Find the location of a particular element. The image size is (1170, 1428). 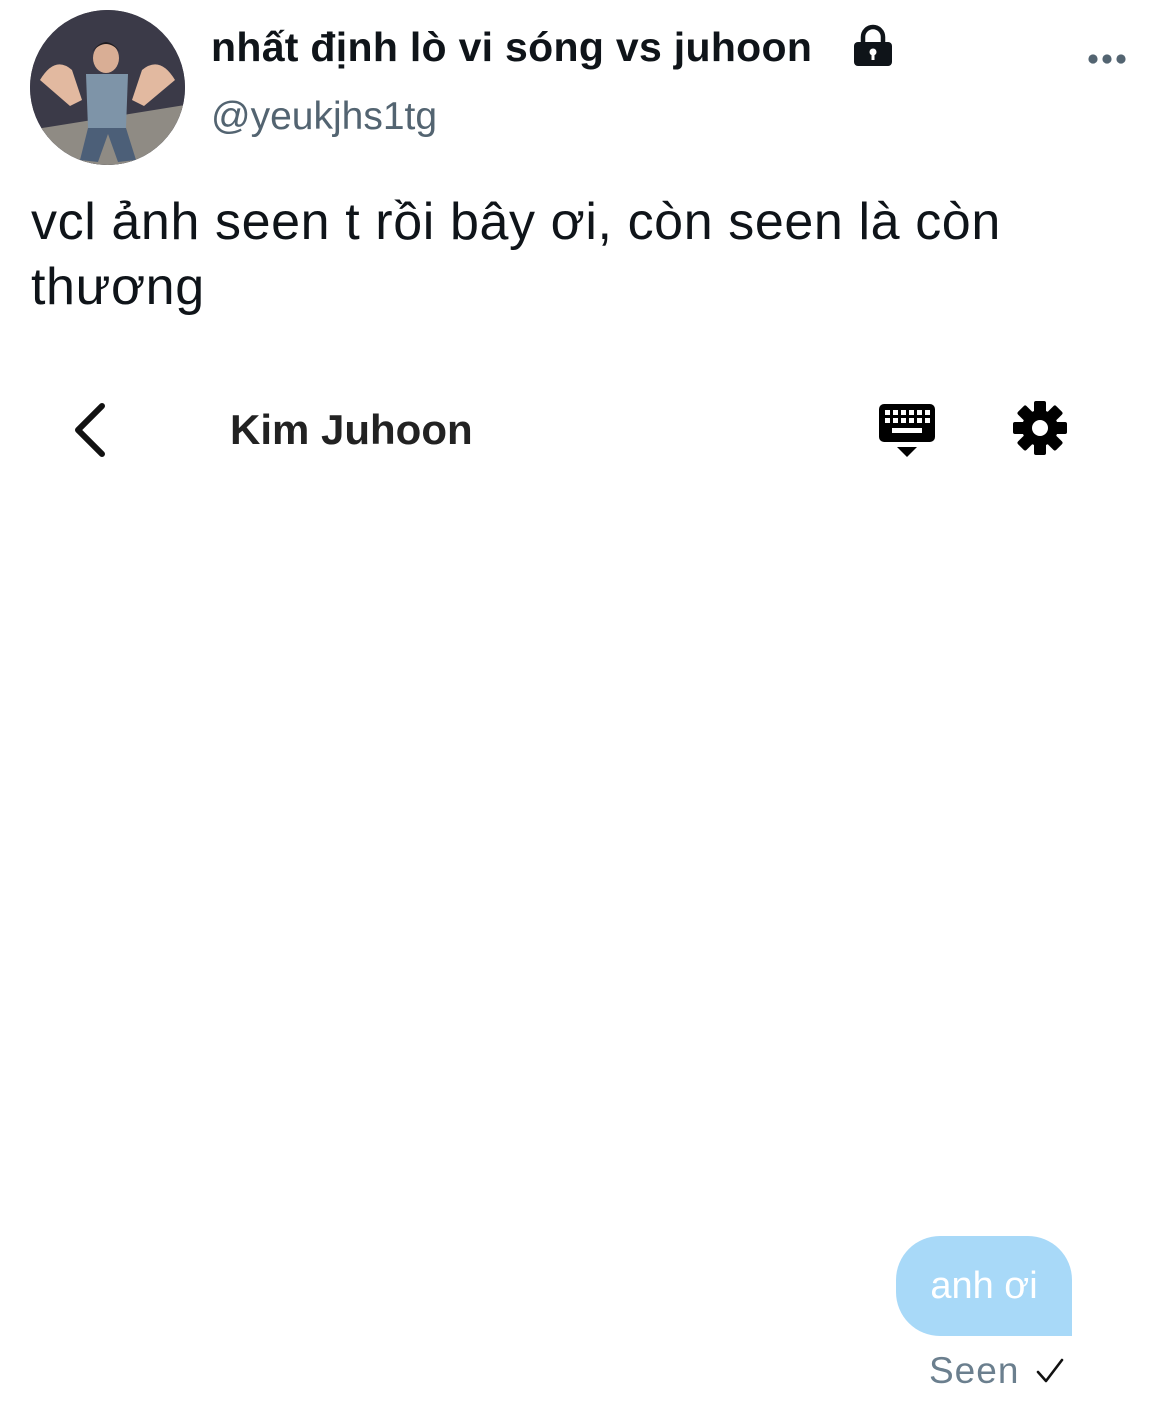

read-receipt: Seen is located at coordinates (997, 1371).